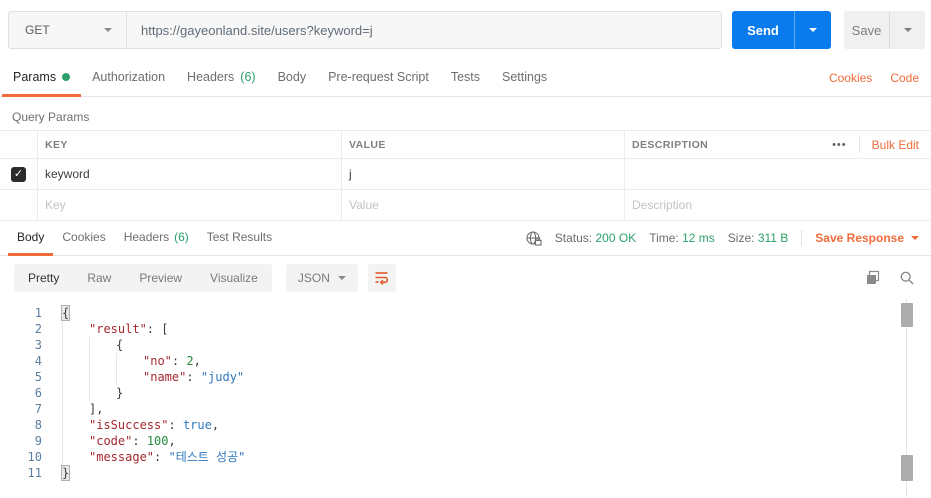 The height and width of the screenshot is (498, 931). What do you see at coordinates (38, 409) in the screenshot?
I see `line-number: 7` at bounding box center [38, 409].